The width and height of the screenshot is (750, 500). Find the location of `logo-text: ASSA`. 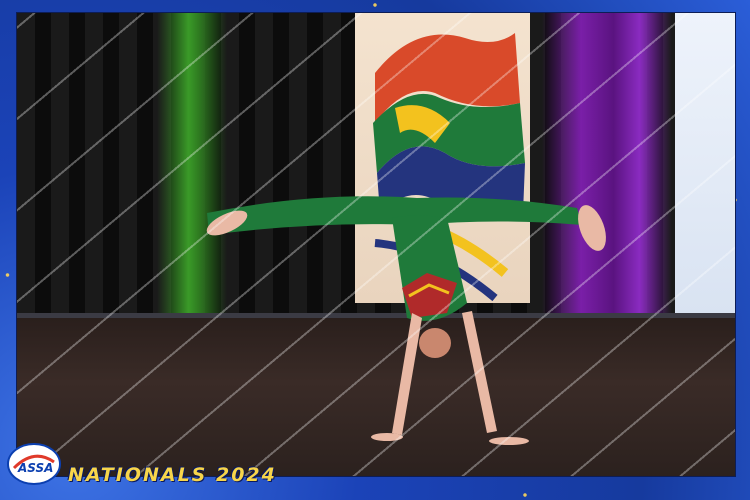

logo-text: ASSA is located at coordinates (35, 468).